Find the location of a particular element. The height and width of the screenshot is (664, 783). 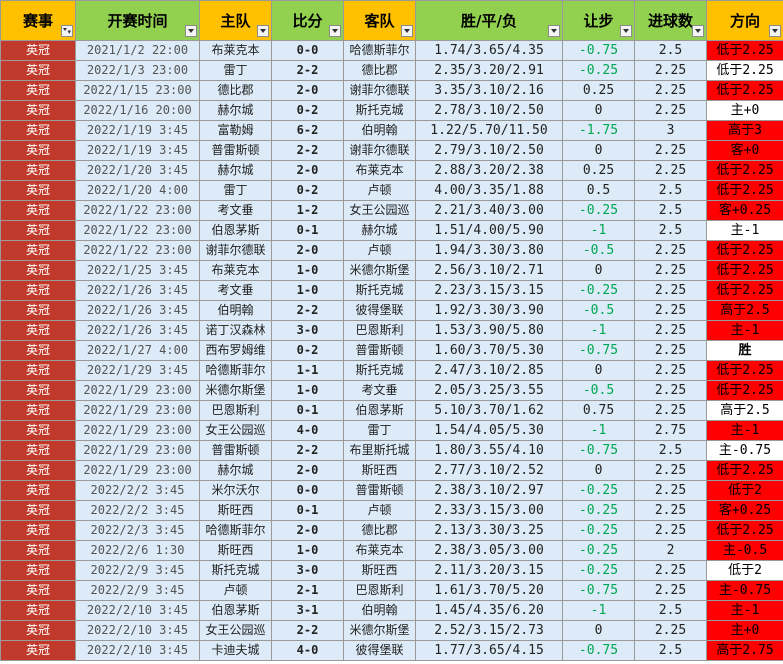

cell-direction: 高于2.75 is located at coordinates (744, 650).